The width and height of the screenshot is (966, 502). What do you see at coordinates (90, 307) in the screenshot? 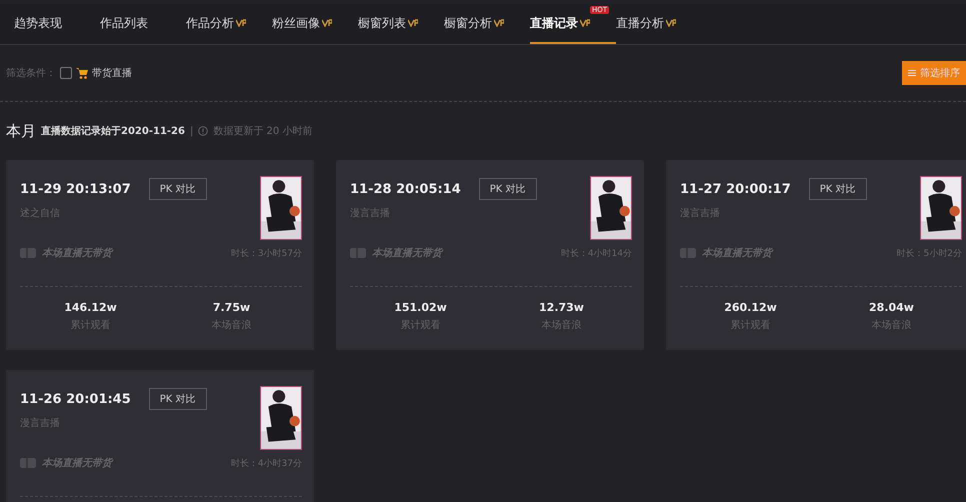
I see `stat-value: 146.12w` at bounding box center [90, 307].